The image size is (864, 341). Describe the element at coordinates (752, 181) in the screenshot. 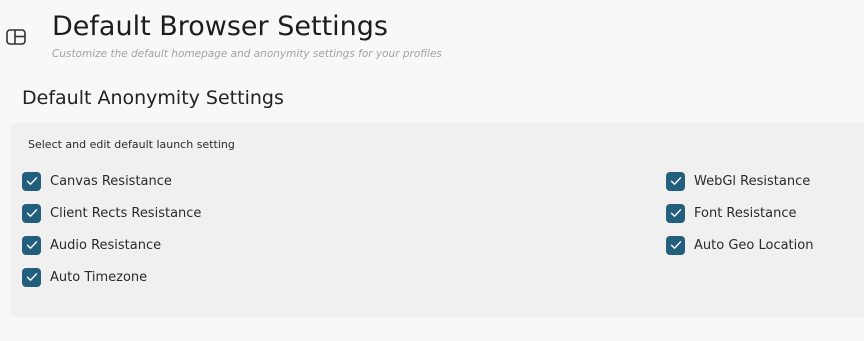

I see `option-label: WebGl Resistance` at that location.